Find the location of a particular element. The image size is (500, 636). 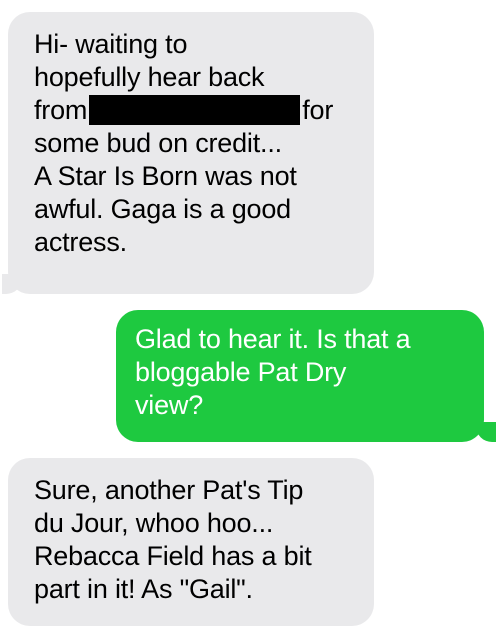

message-text-line: A Star Is Born was not is located at coordinates (165, 176).